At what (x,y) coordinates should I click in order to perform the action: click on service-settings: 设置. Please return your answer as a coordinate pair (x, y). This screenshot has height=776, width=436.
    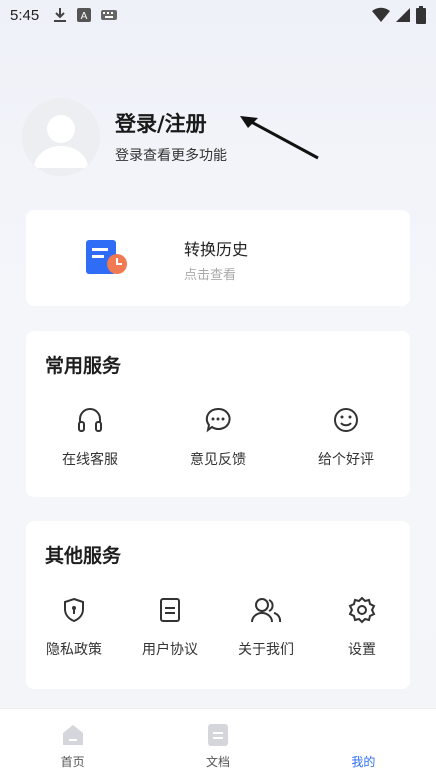
    Looking at the image, I should click on (362, 627).